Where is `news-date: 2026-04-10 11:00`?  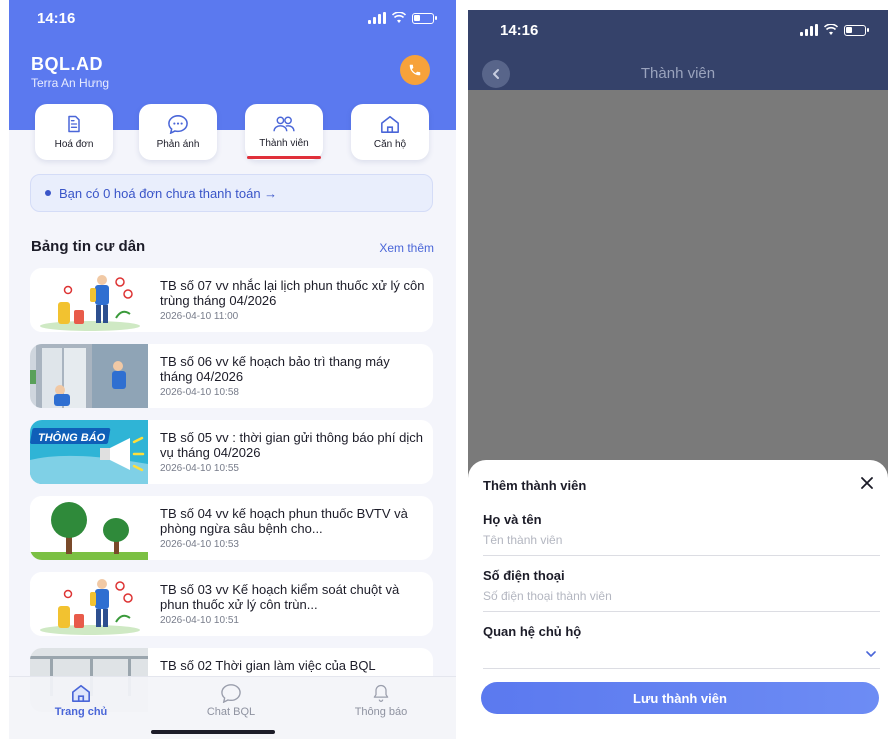 news-date: 2026-04-10 11:00 is located at coordinates (199, 316).